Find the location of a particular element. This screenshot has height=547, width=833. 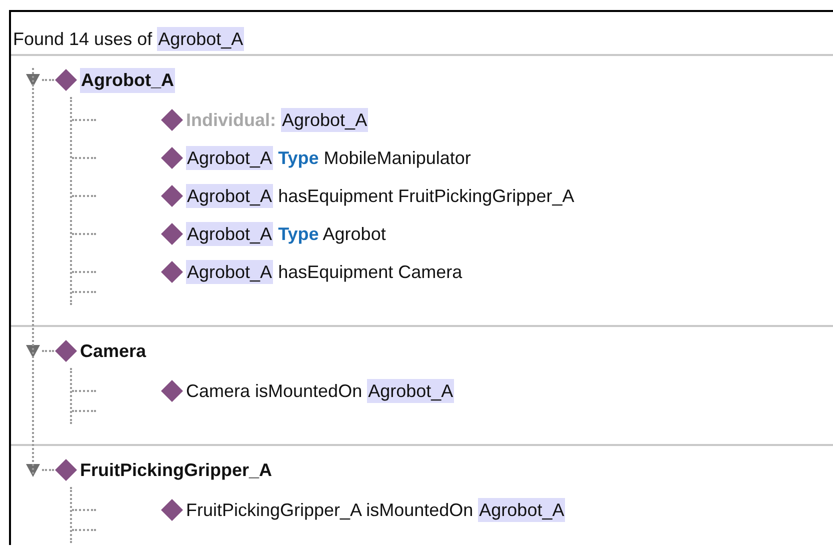

entity-title: Camera is located at coordinates (113, 351).